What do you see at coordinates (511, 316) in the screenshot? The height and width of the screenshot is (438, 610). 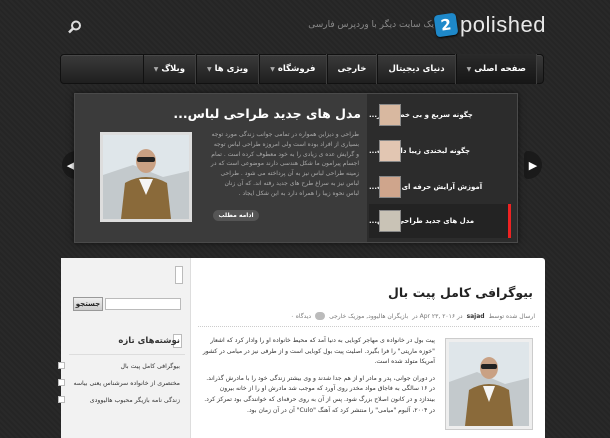 I see `meta-prefix: ارسال شده توسط` at bounding box center [511, 316].